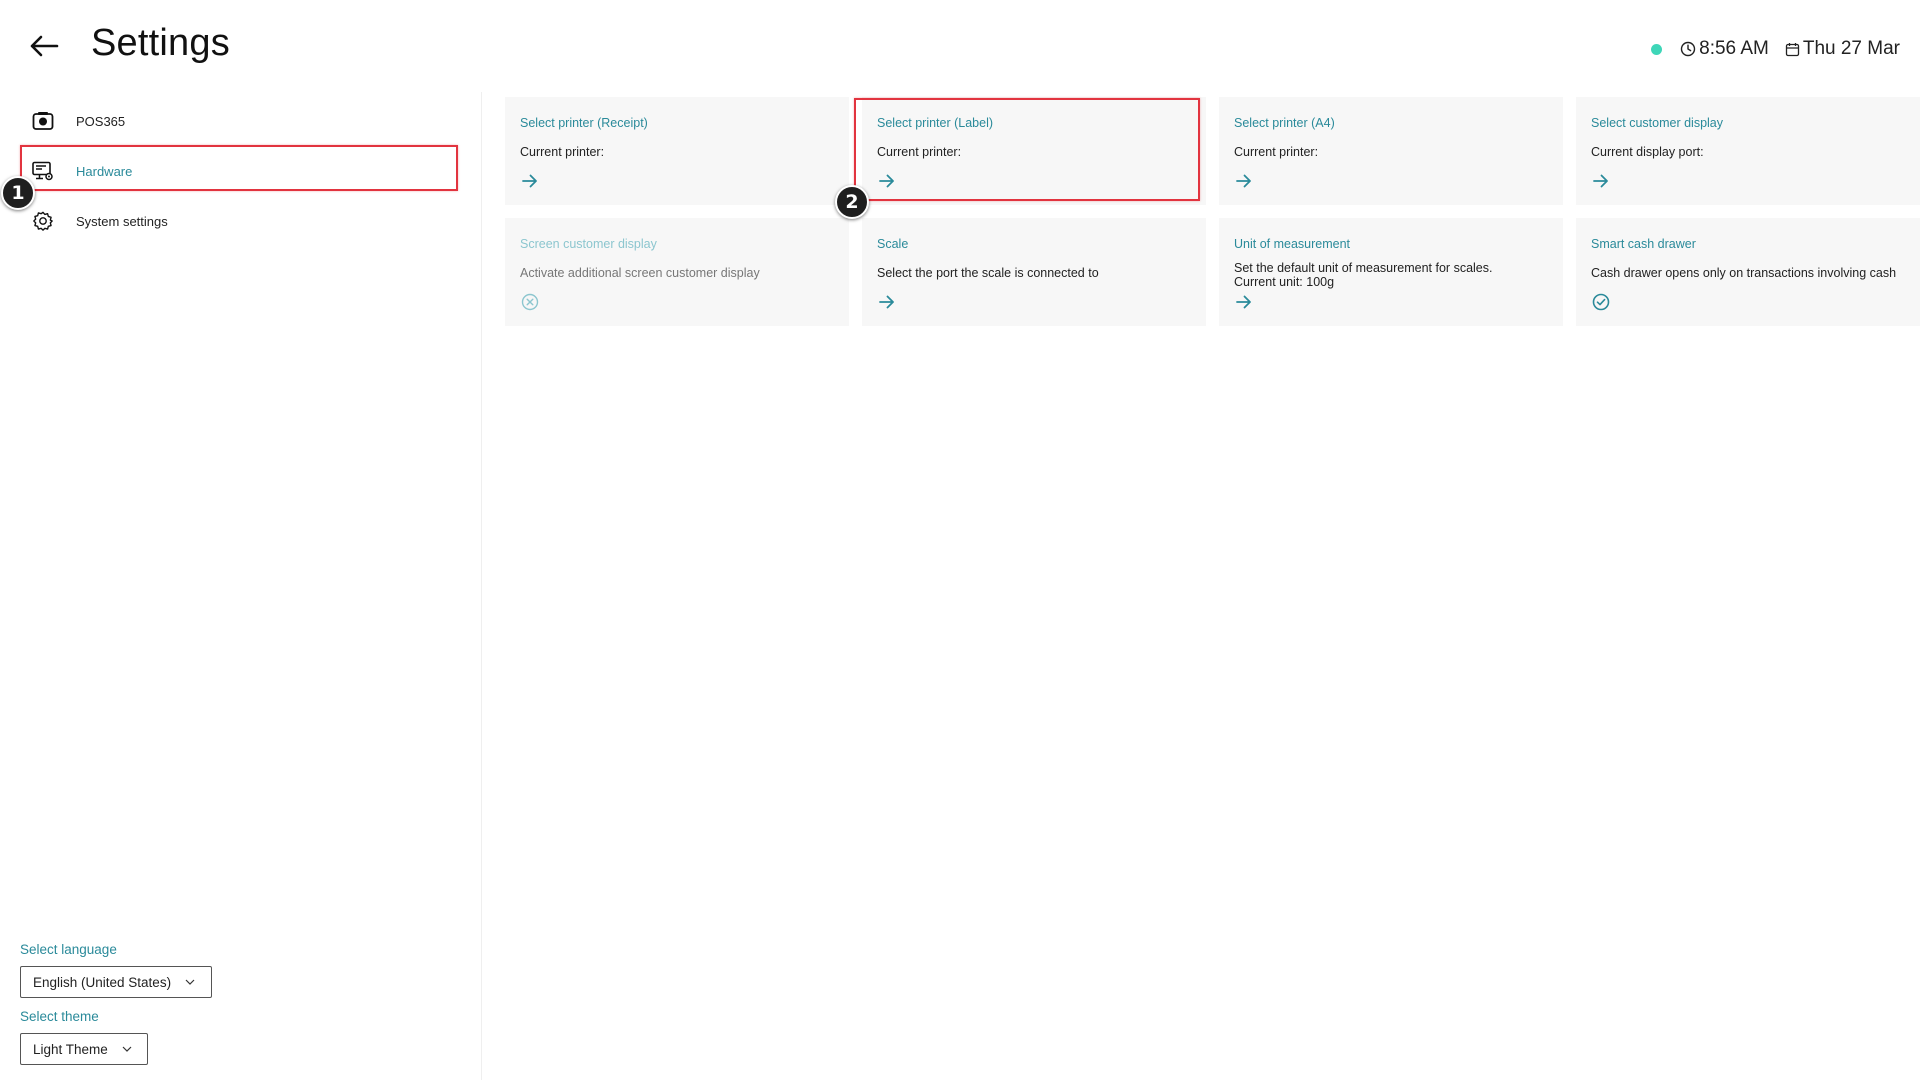 This screenshot has height=1080, width=1920. I want to click on card-title: Unit of measurement, so click(1292, 244).